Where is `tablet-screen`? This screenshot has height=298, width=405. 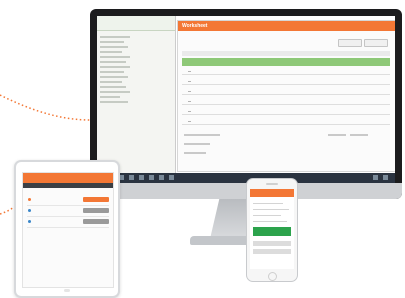 tablet-screen is located at coordinates (68, 230).